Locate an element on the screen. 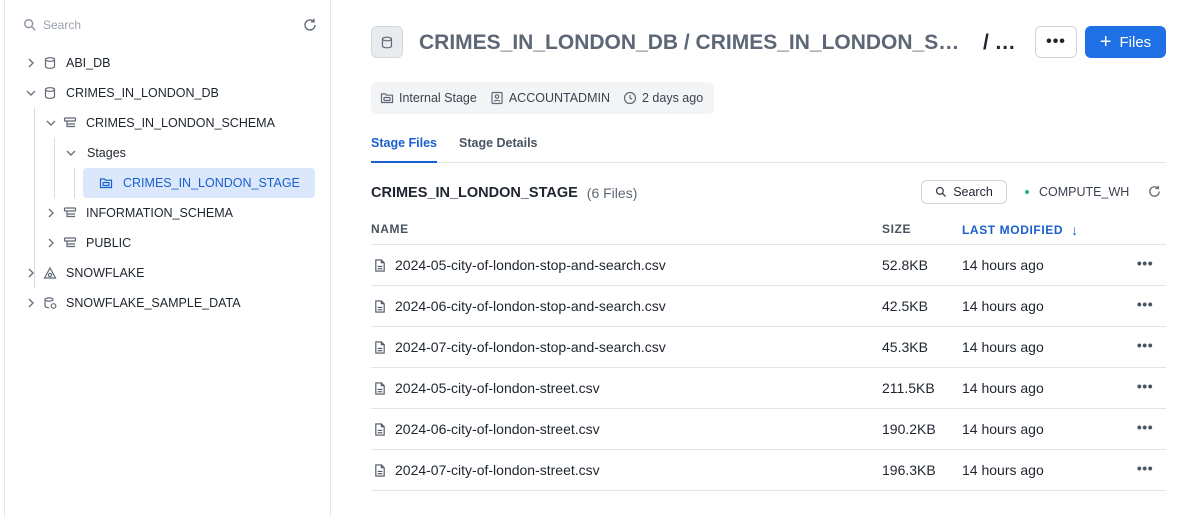 Image resolution: width=1190 pixels, height=517 pixels. file-size: 190.2KB is located at coordinates (909, 429).